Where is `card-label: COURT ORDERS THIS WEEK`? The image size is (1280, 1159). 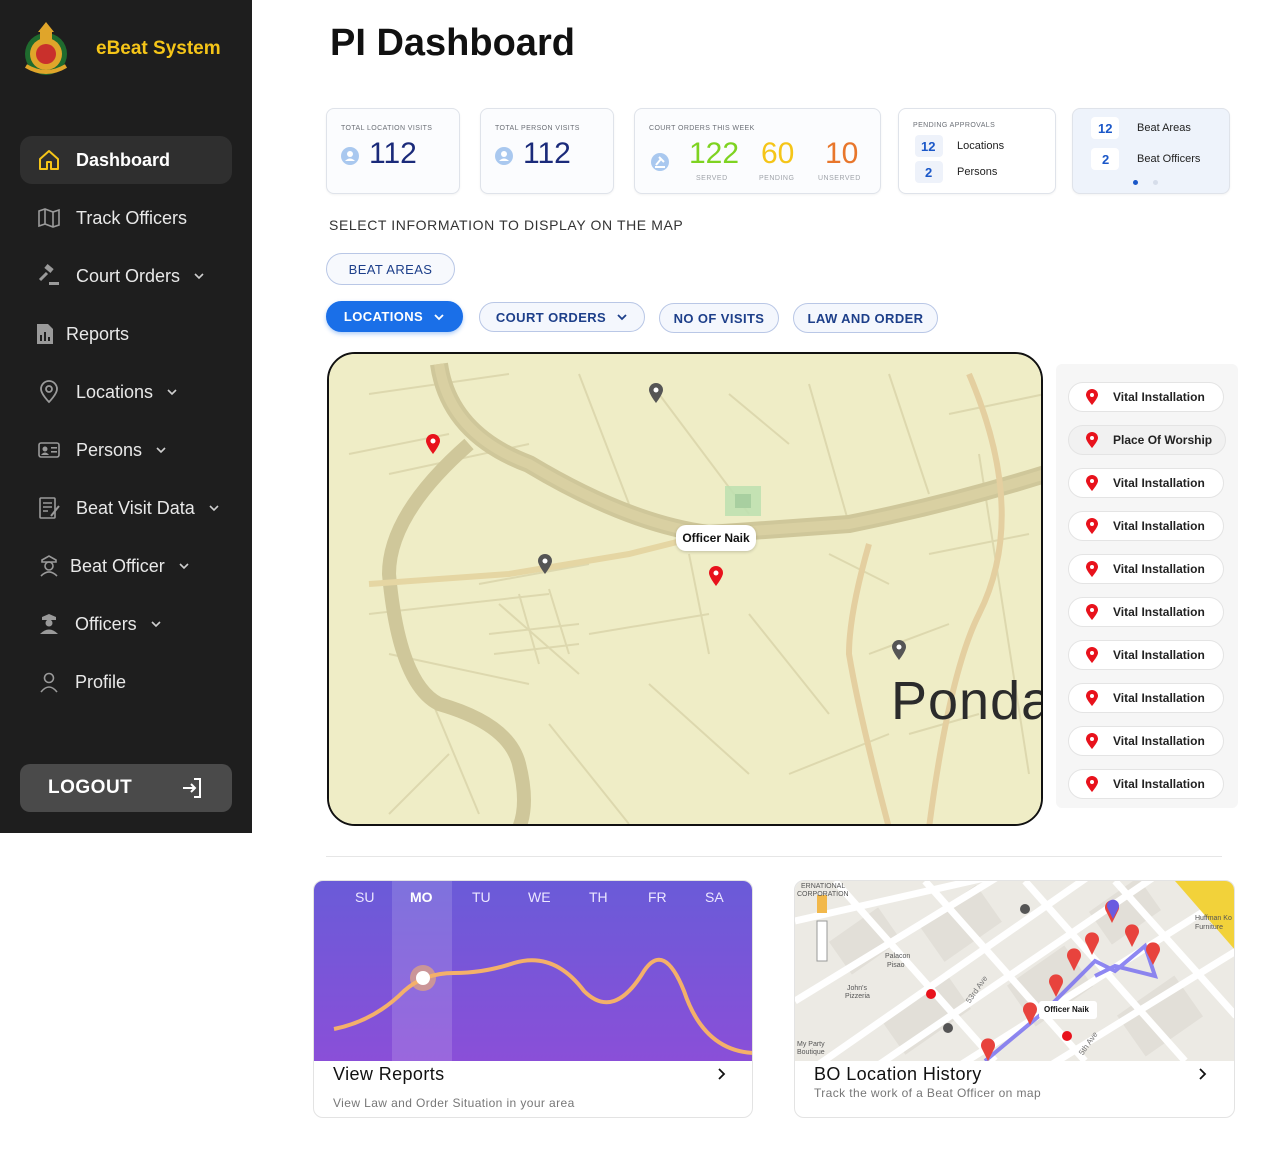 card-label: COURT ORDERS THIS WEEK is located at coordinates (702, 128).